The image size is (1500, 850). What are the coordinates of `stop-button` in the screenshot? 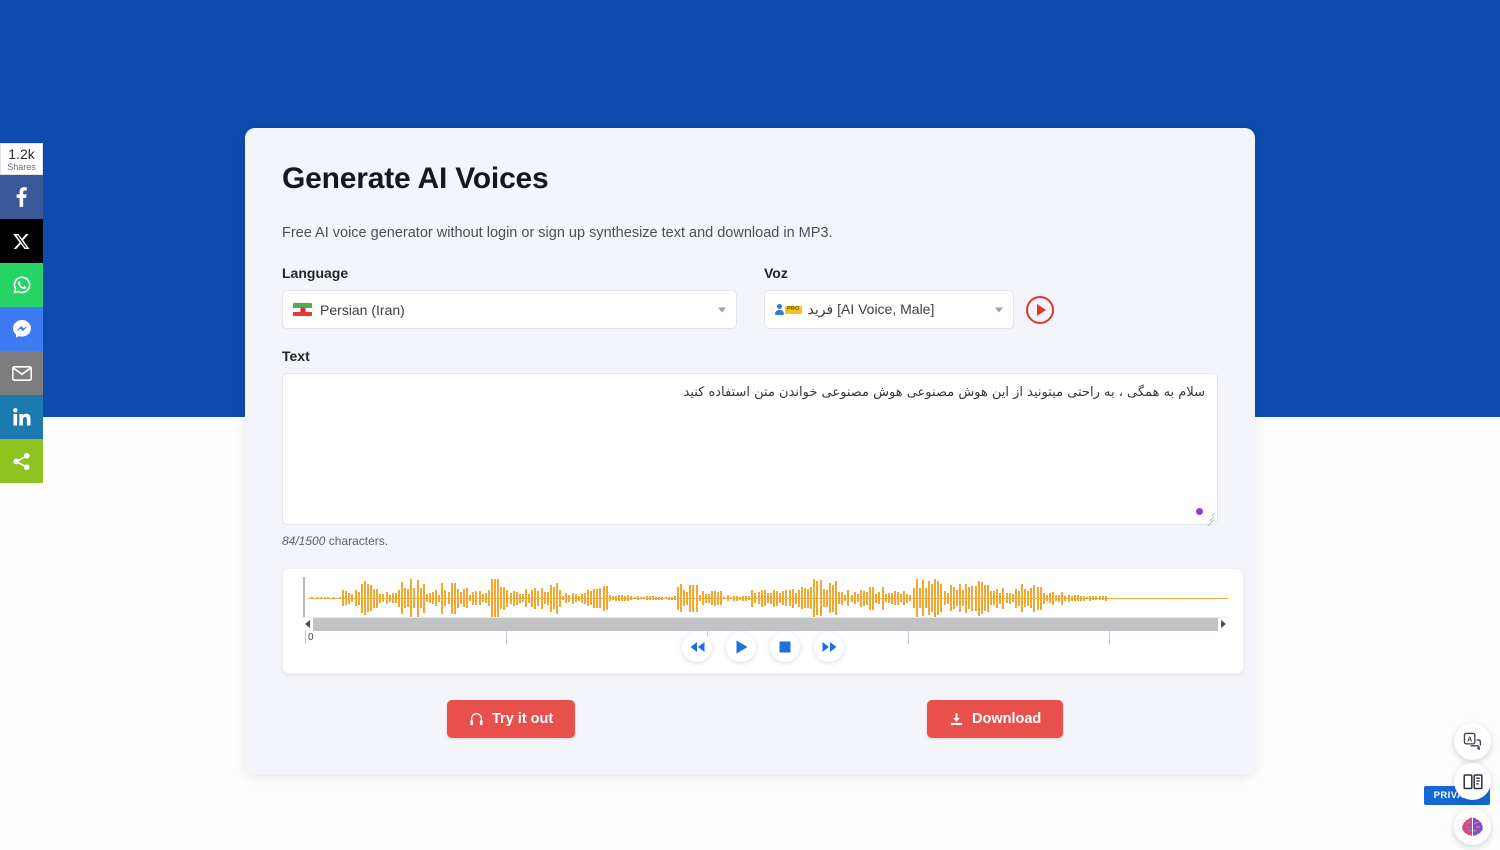 It's located at (785, 647).